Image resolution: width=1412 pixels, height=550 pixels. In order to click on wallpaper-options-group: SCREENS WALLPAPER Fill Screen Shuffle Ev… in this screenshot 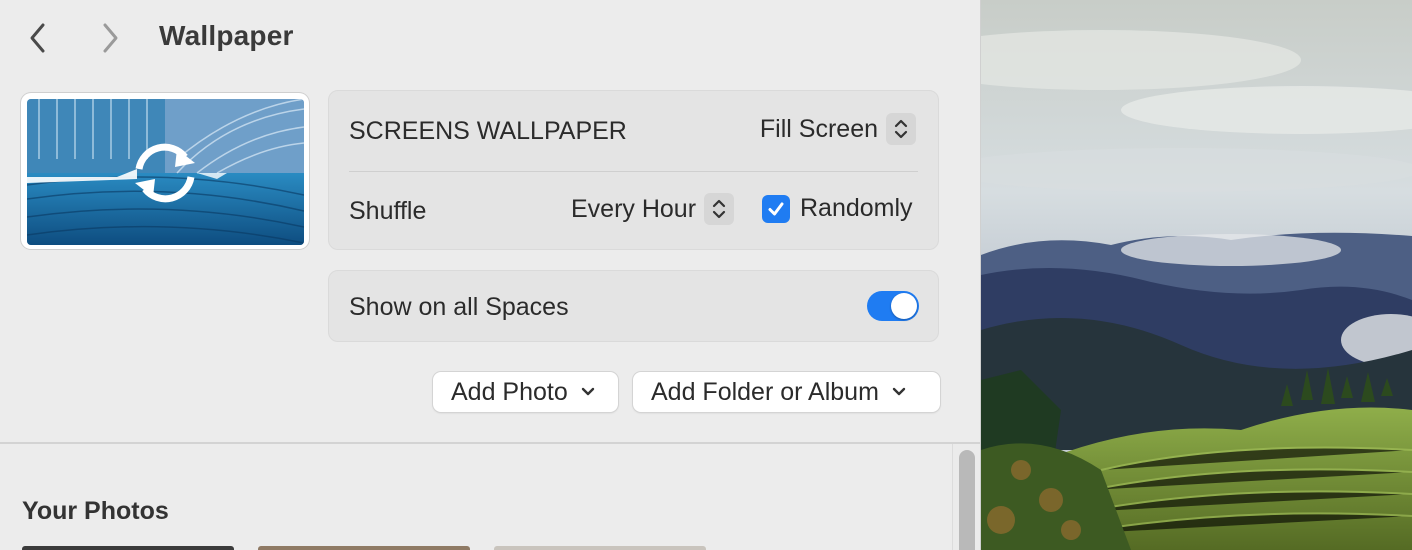, I will do `click(633, 170)`.